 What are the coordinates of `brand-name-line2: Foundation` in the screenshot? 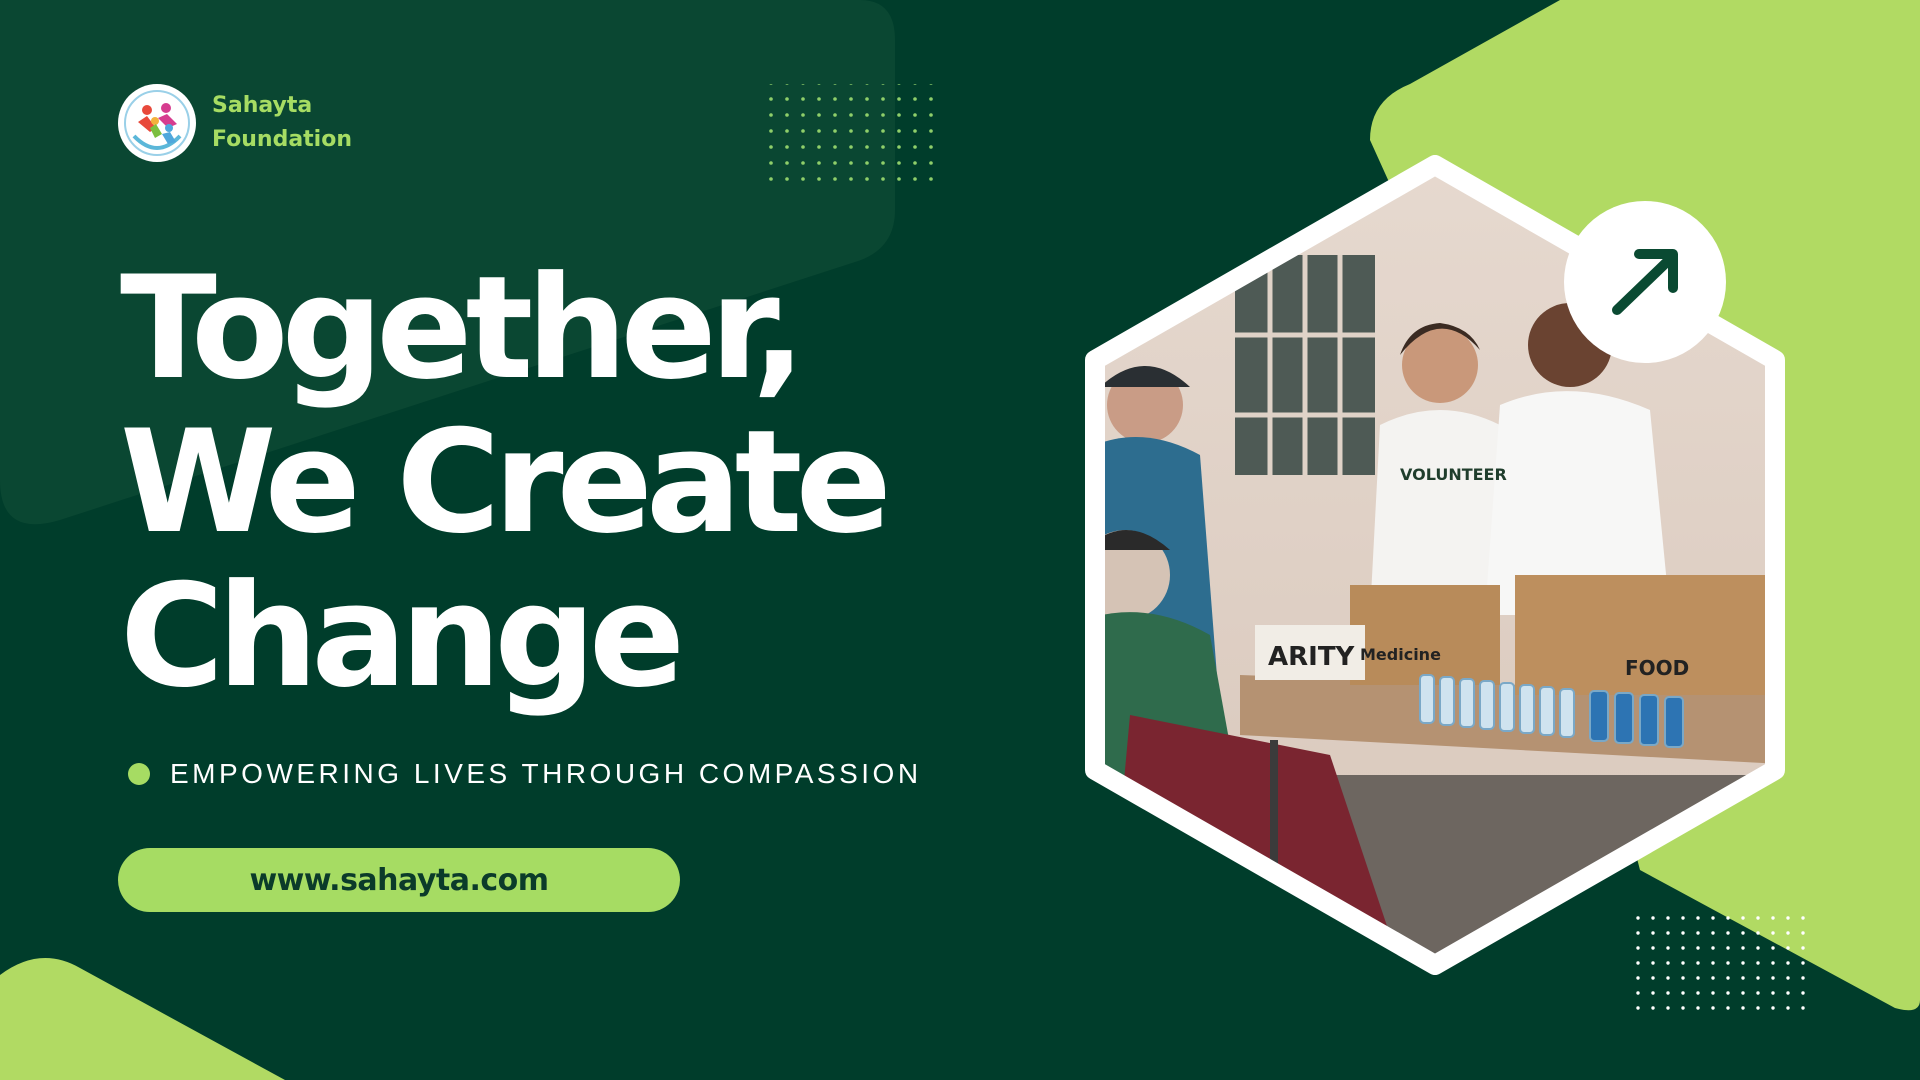 It's located at (282, 139).